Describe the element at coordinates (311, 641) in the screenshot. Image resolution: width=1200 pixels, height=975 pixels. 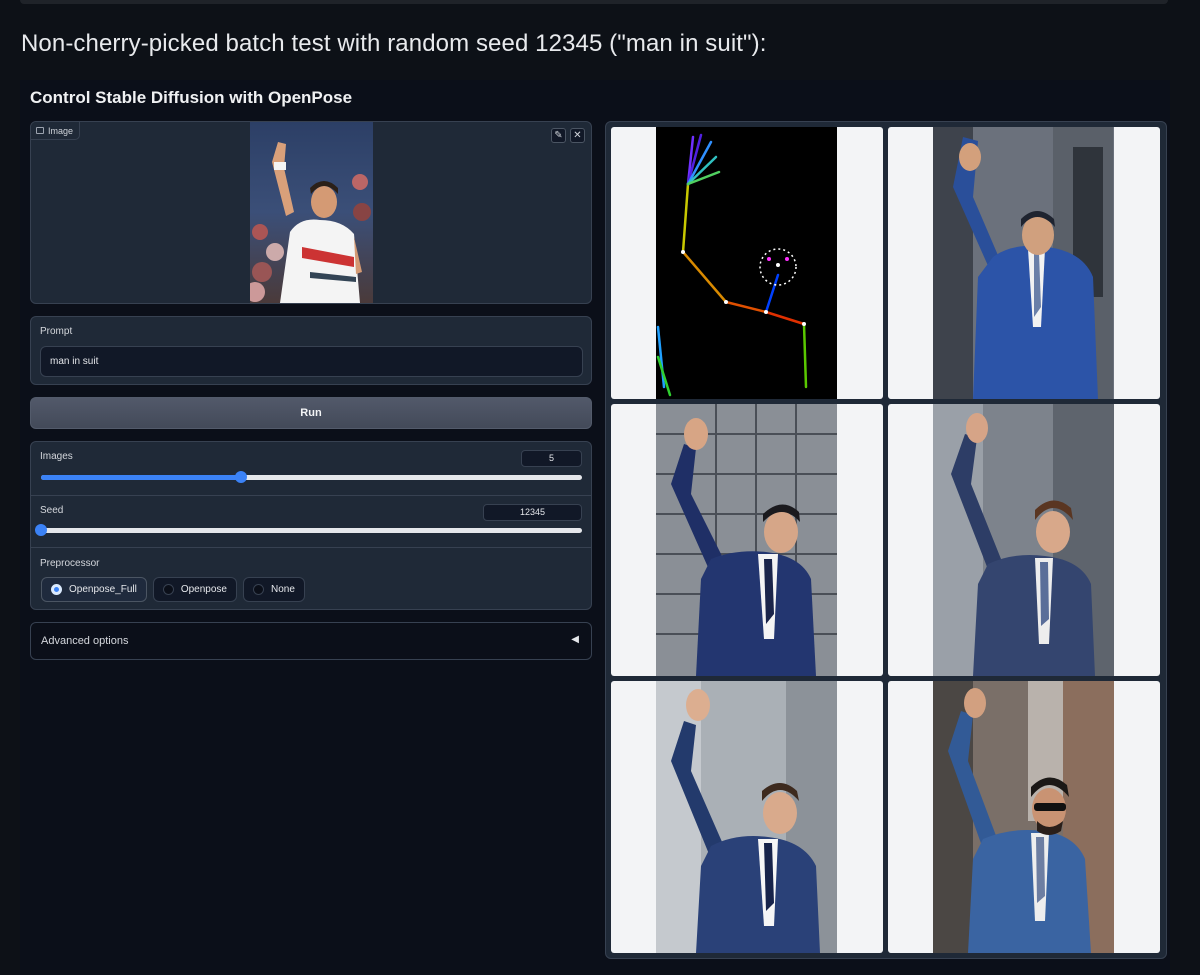
I see `advanced-options-accordion: Advanced options ◀` at that location.